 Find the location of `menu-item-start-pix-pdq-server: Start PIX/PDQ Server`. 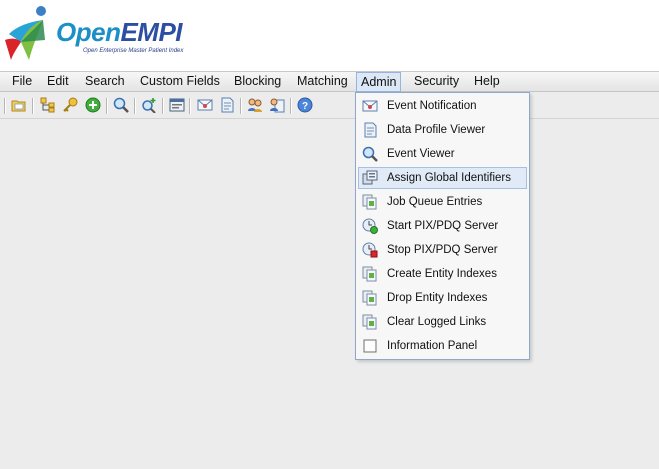

menu-item-start-pix-pdq-server: Start PIX/PDQ Server is located at coordinates (442, 226).